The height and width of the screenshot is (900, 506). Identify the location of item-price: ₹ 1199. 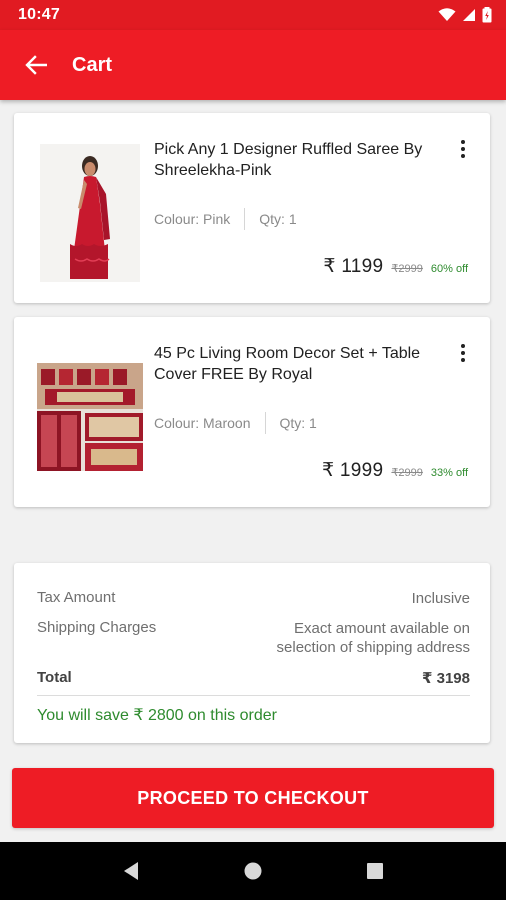
(353, 266).